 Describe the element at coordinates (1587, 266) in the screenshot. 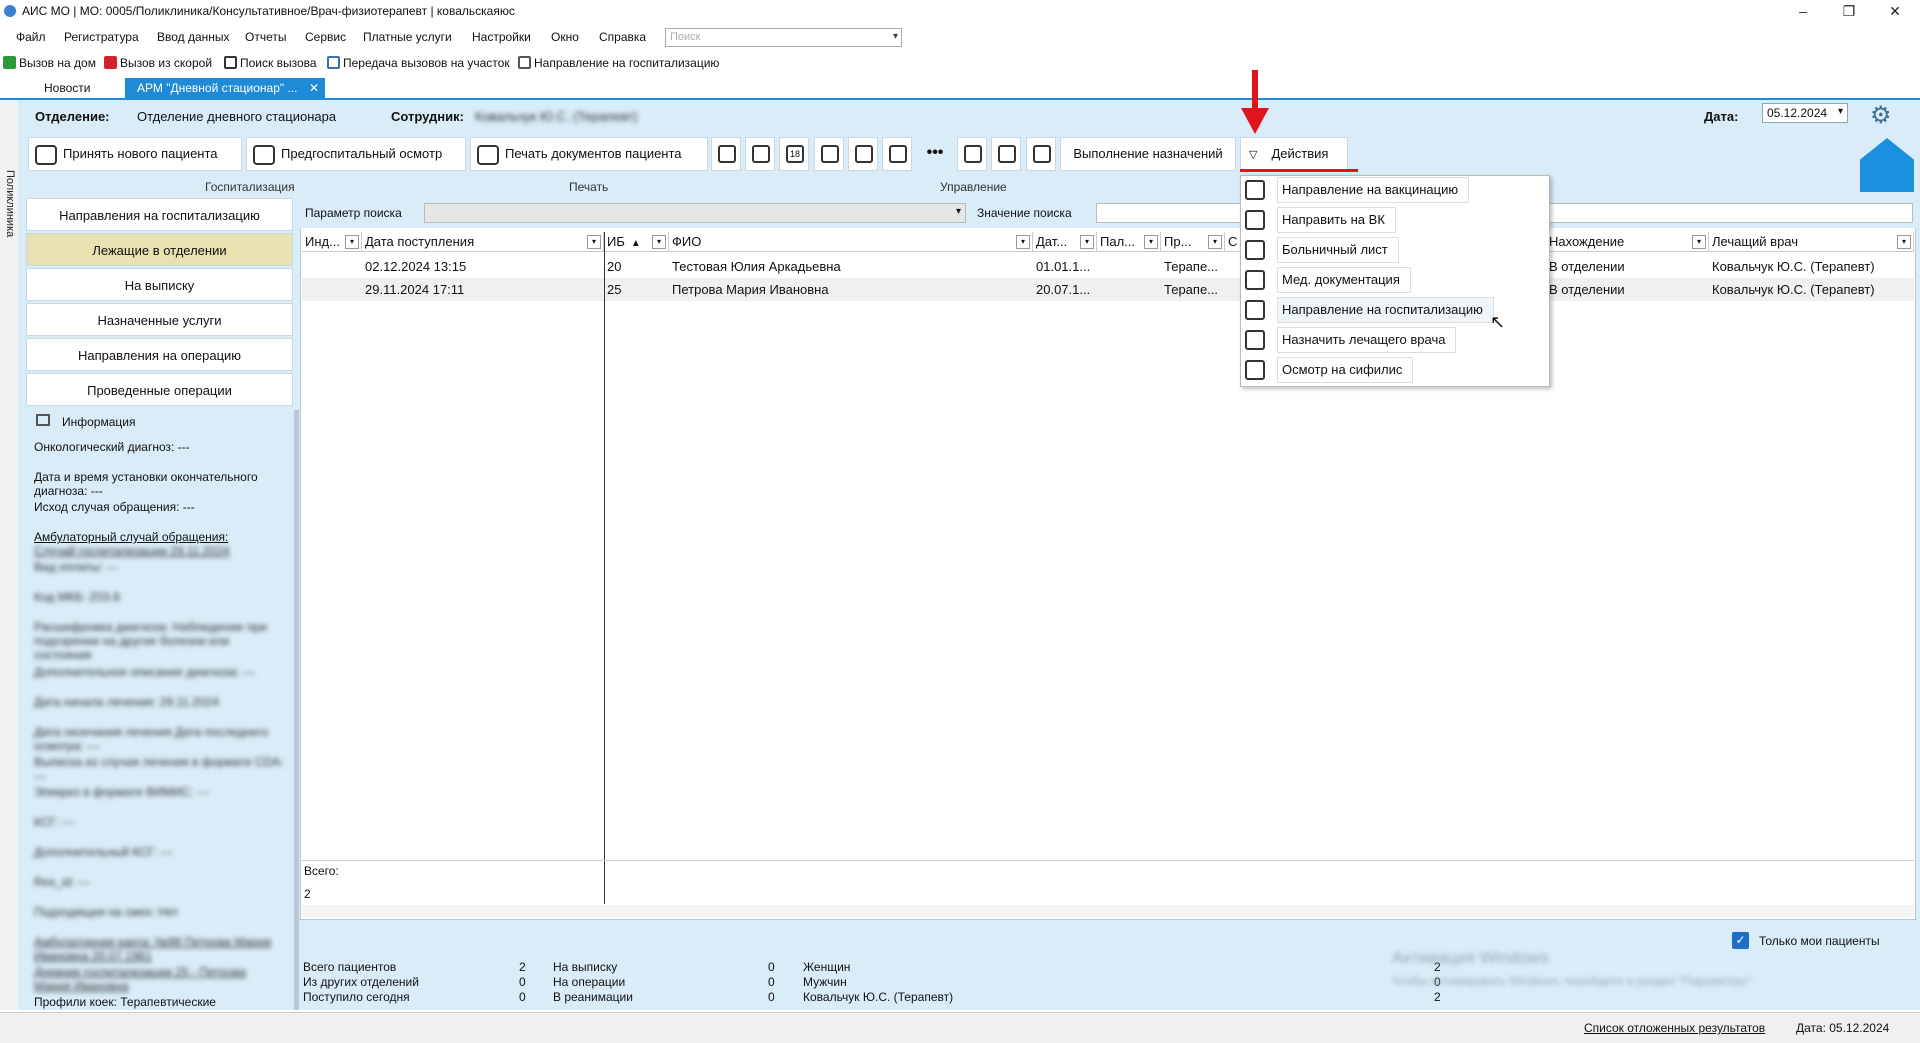

I see `cell-location: В отделении` at that location.